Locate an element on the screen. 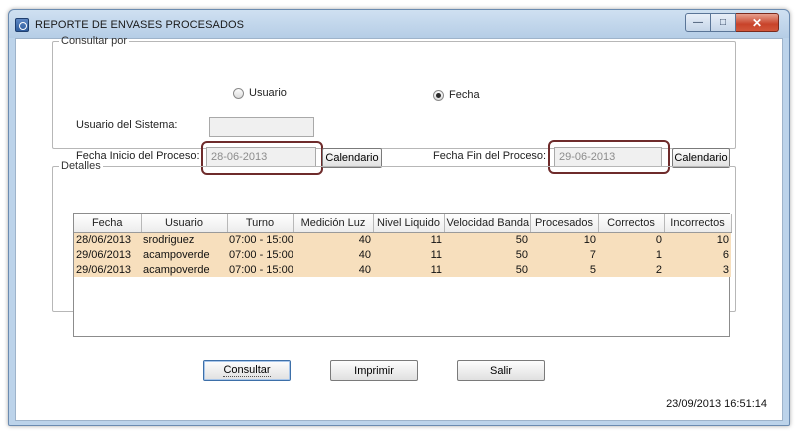  radio-fecha-label: Fecha is located at coordinates (464, 95).